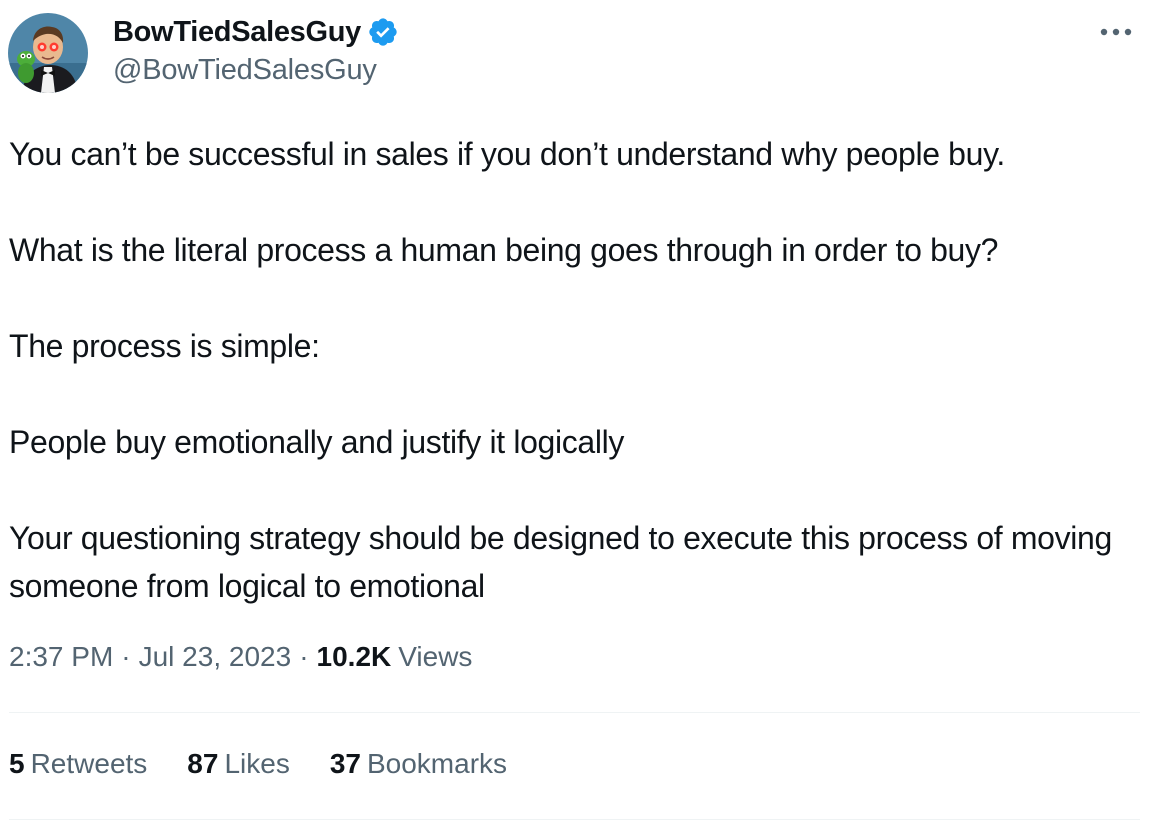  What do you see at coordinates (203, 763) in the screenshot?
I see `likes-count: 87` at bounding box center [203, 763].